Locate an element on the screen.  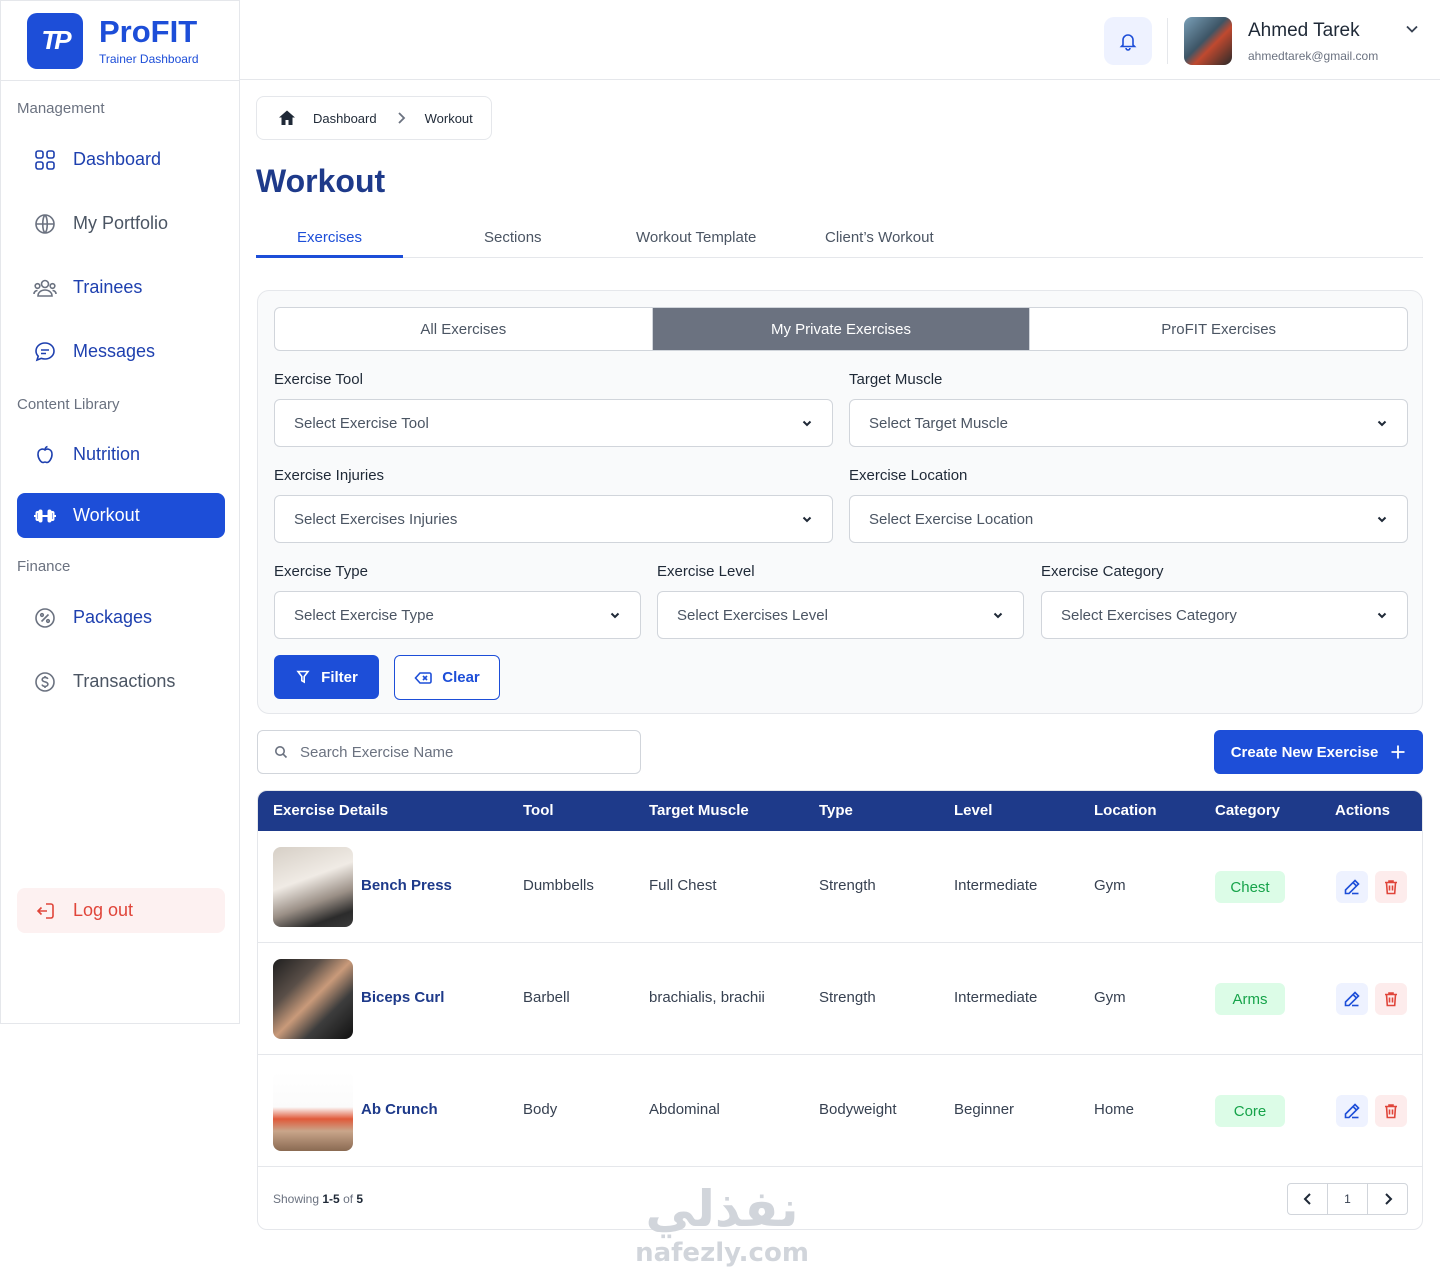
page-number: 1 is located at coordinates (1348, 1199).